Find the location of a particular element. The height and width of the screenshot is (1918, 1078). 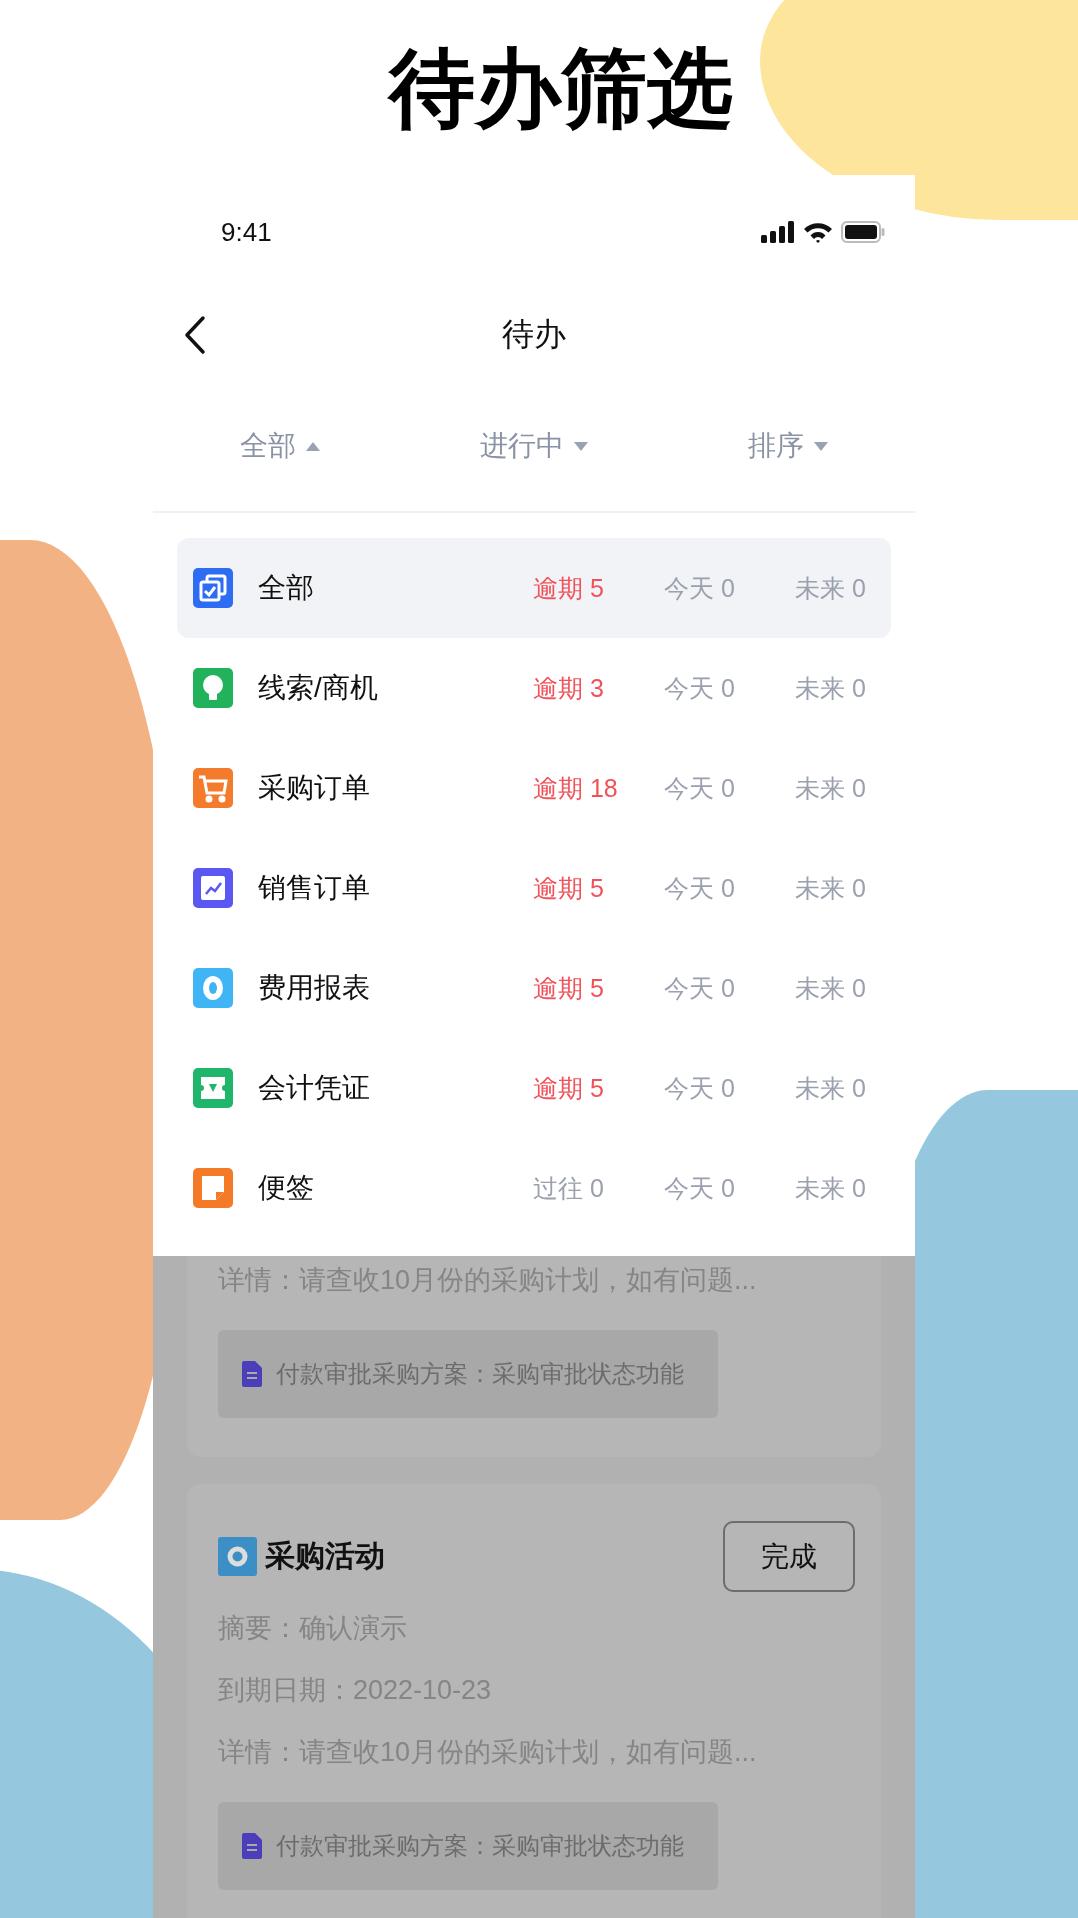

status-time: 9:41 is located at coordinates (246, 232).